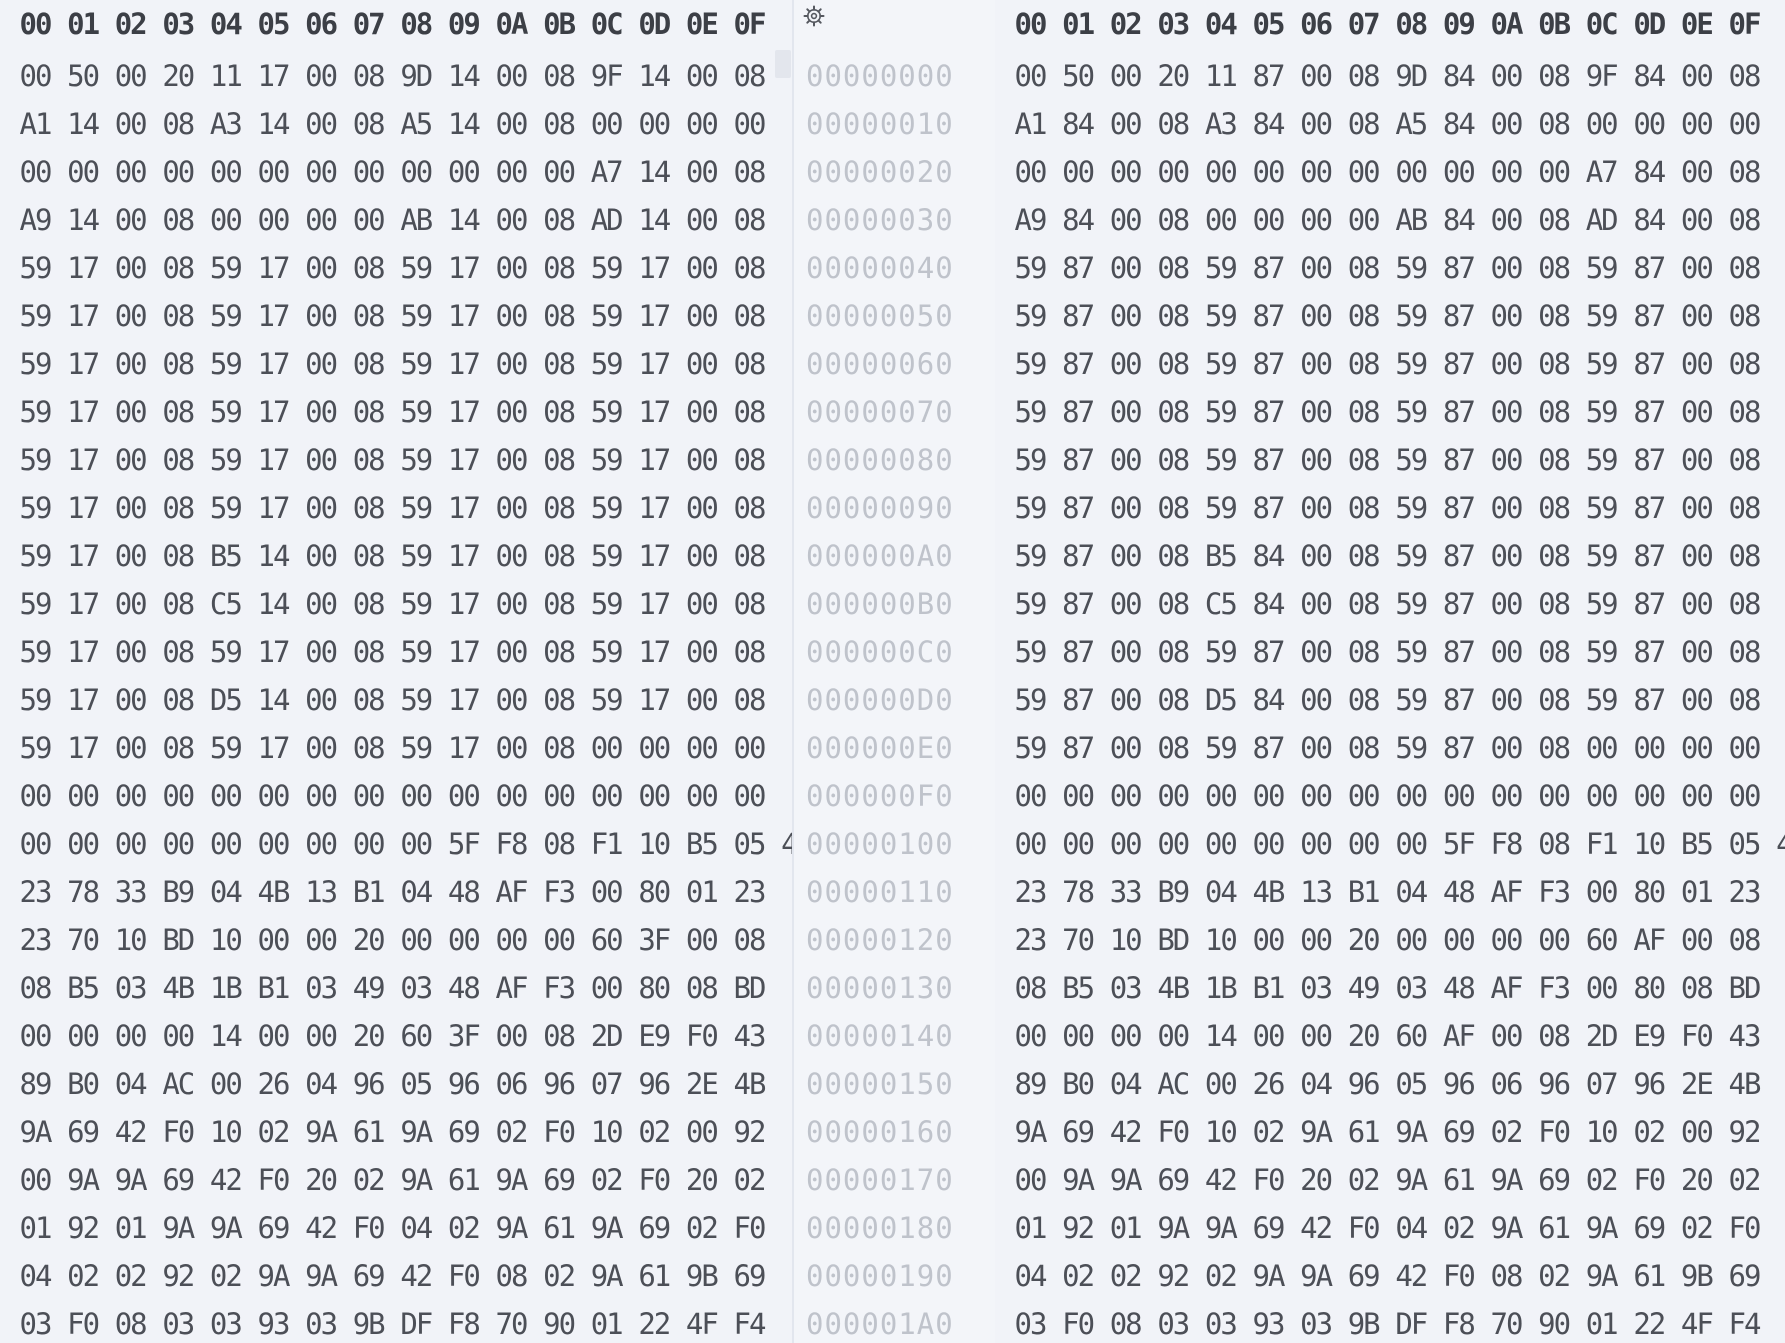 This screenshot has width=1785, height=1343. What do you see at coordinates (1649, 940) in the screenshot?
I see `hex-byte: AF` at bounding box center [1649, 940].